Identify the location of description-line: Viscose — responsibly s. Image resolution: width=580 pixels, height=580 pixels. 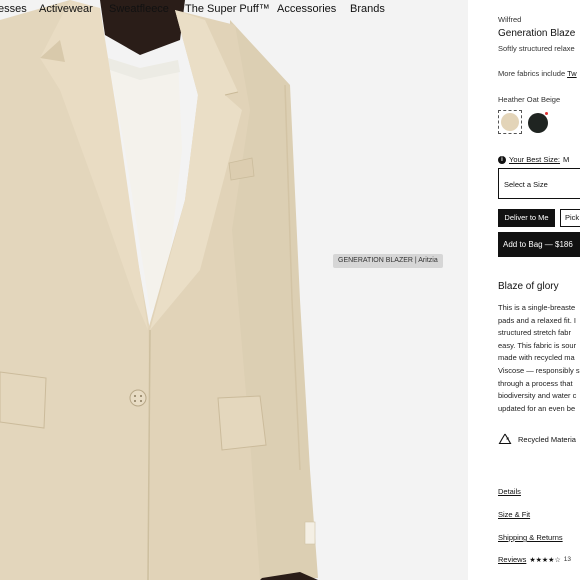
(539, 370).